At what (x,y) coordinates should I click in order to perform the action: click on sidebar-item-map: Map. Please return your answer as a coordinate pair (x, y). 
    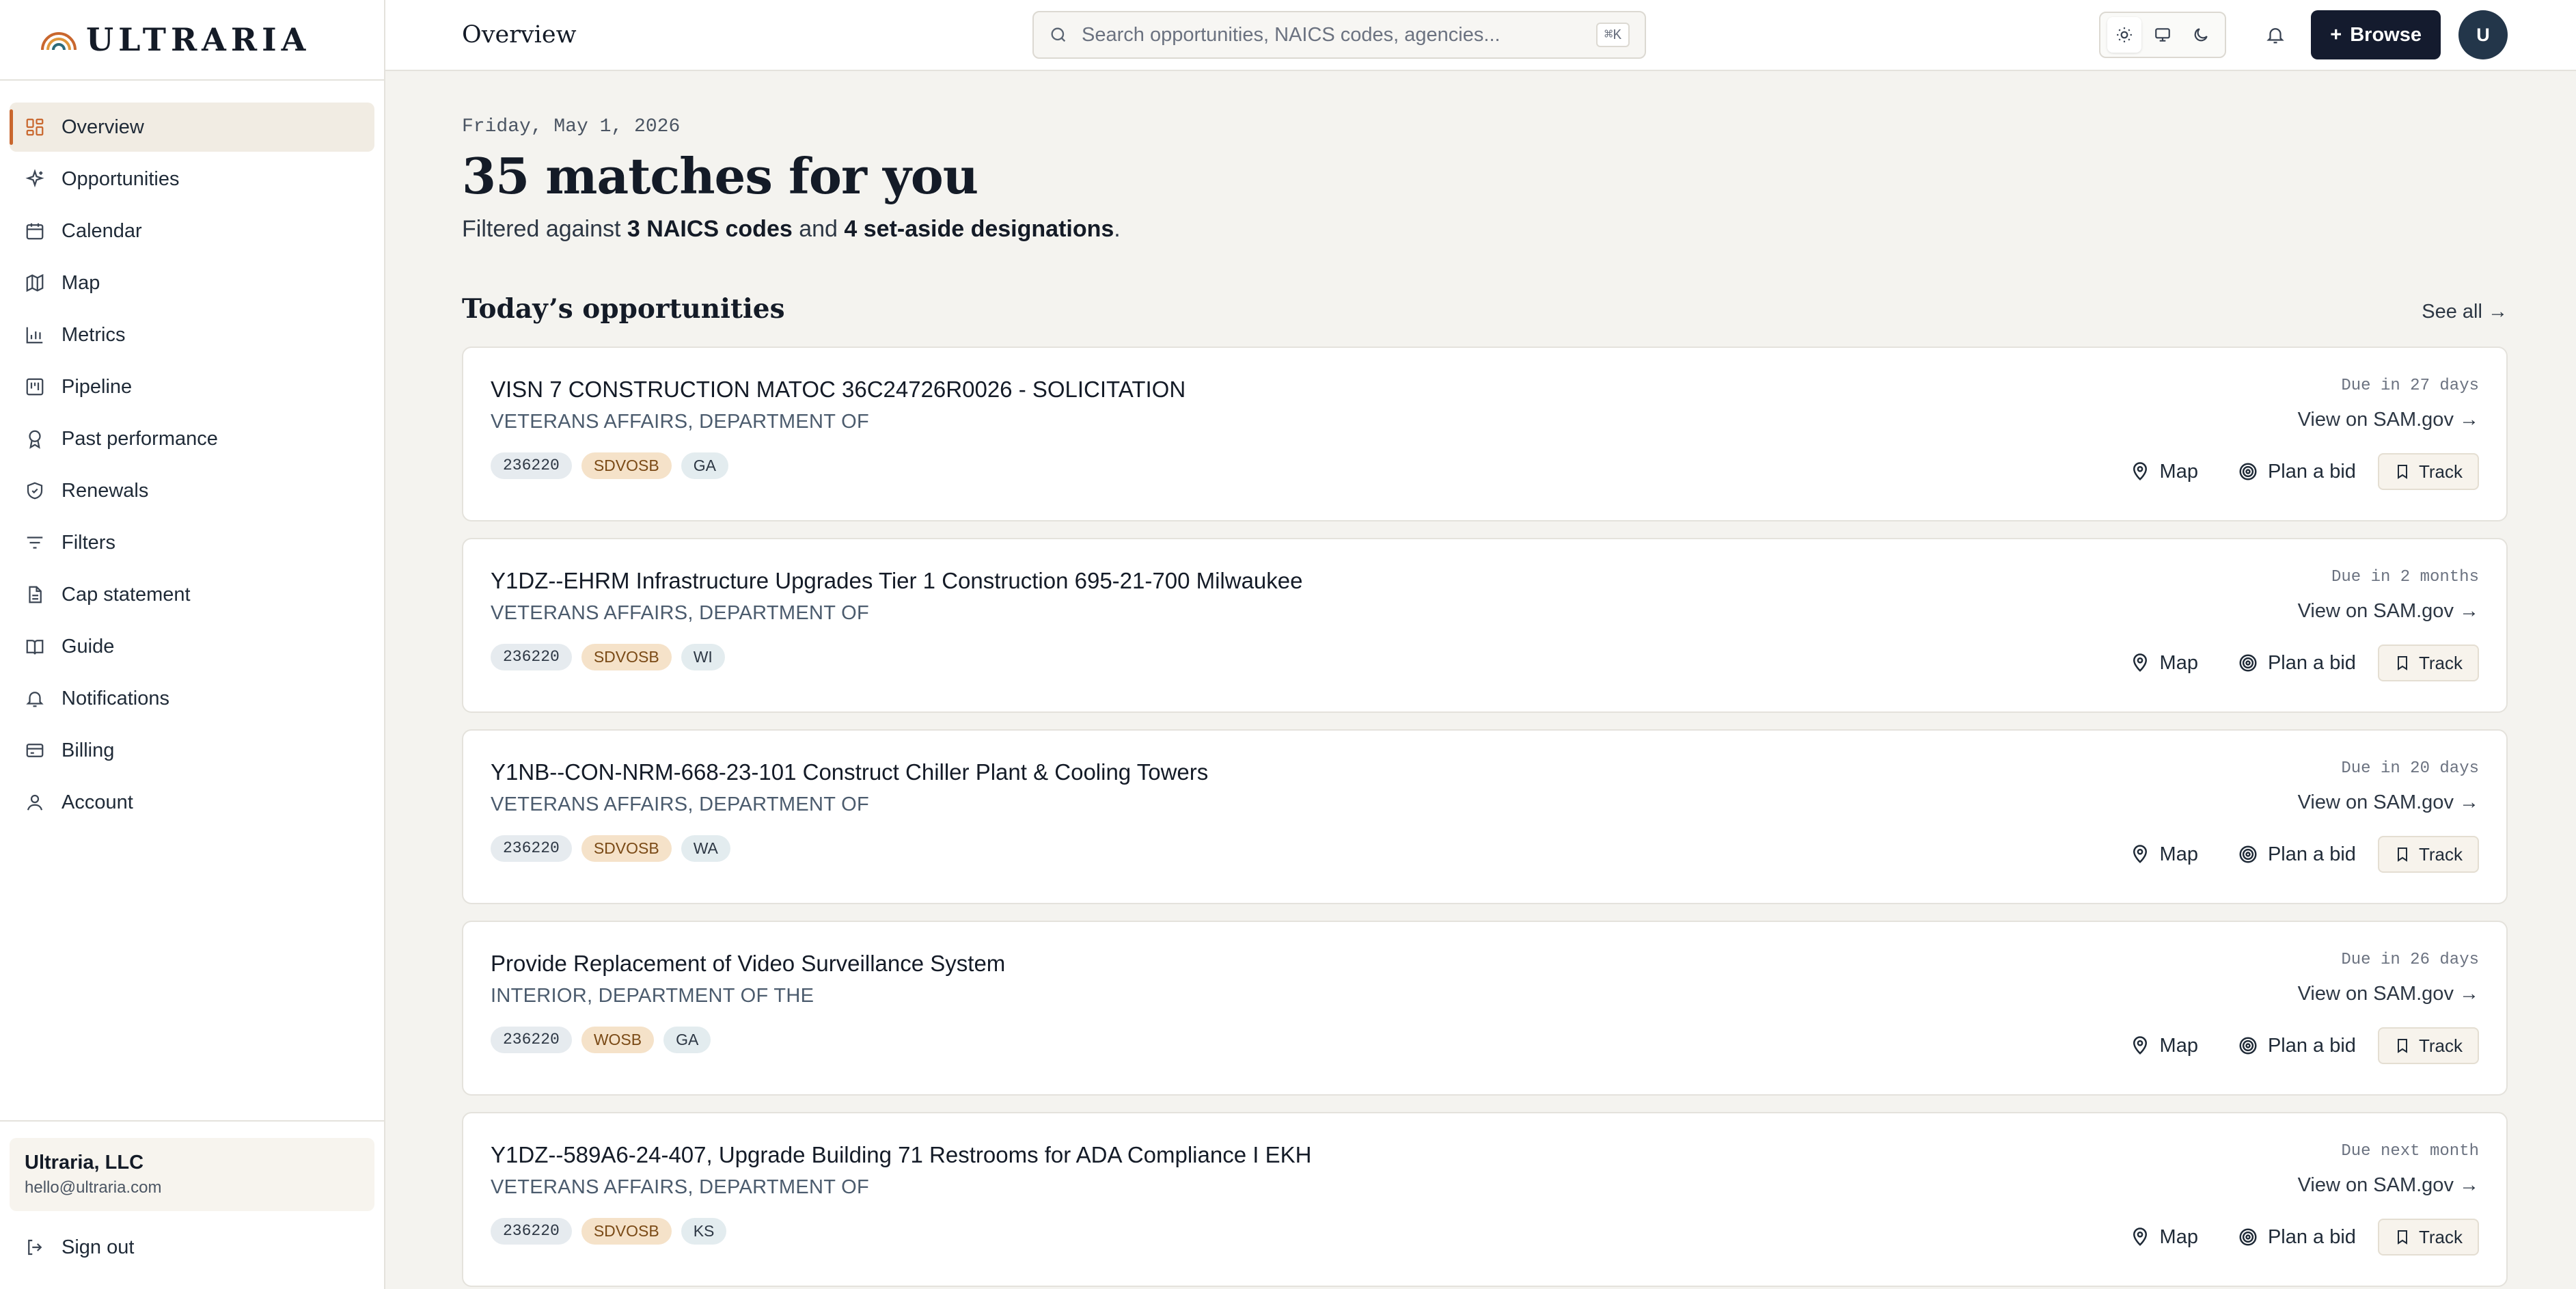
    Looking at the image, I should click on (192, 283).